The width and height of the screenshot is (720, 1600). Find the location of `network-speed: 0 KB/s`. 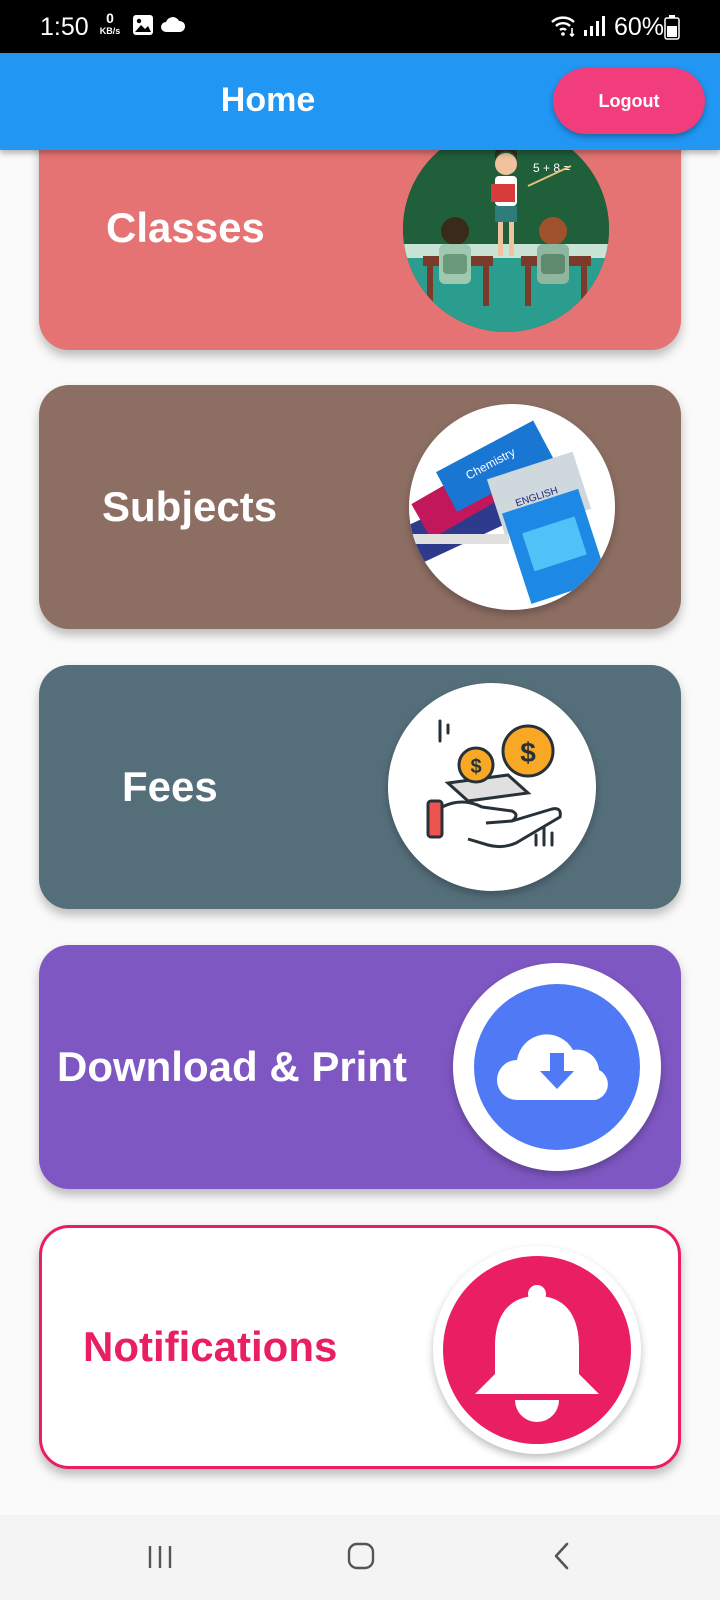

network-speed: 0 KB/s is located at coordinates (110, 23).